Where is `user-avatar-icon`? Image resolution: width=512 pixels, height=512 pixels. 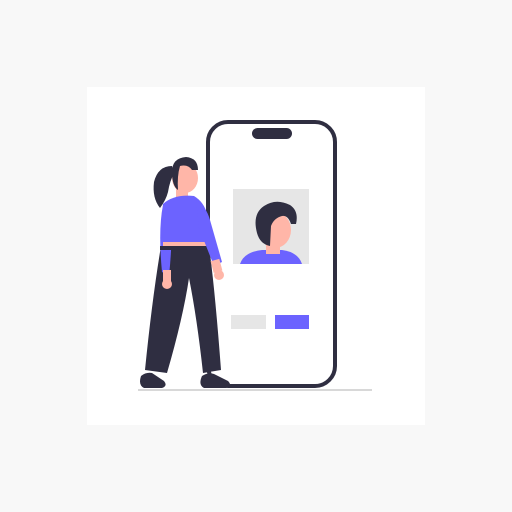
user-avatar-icon is located at coordinates (271, 226).